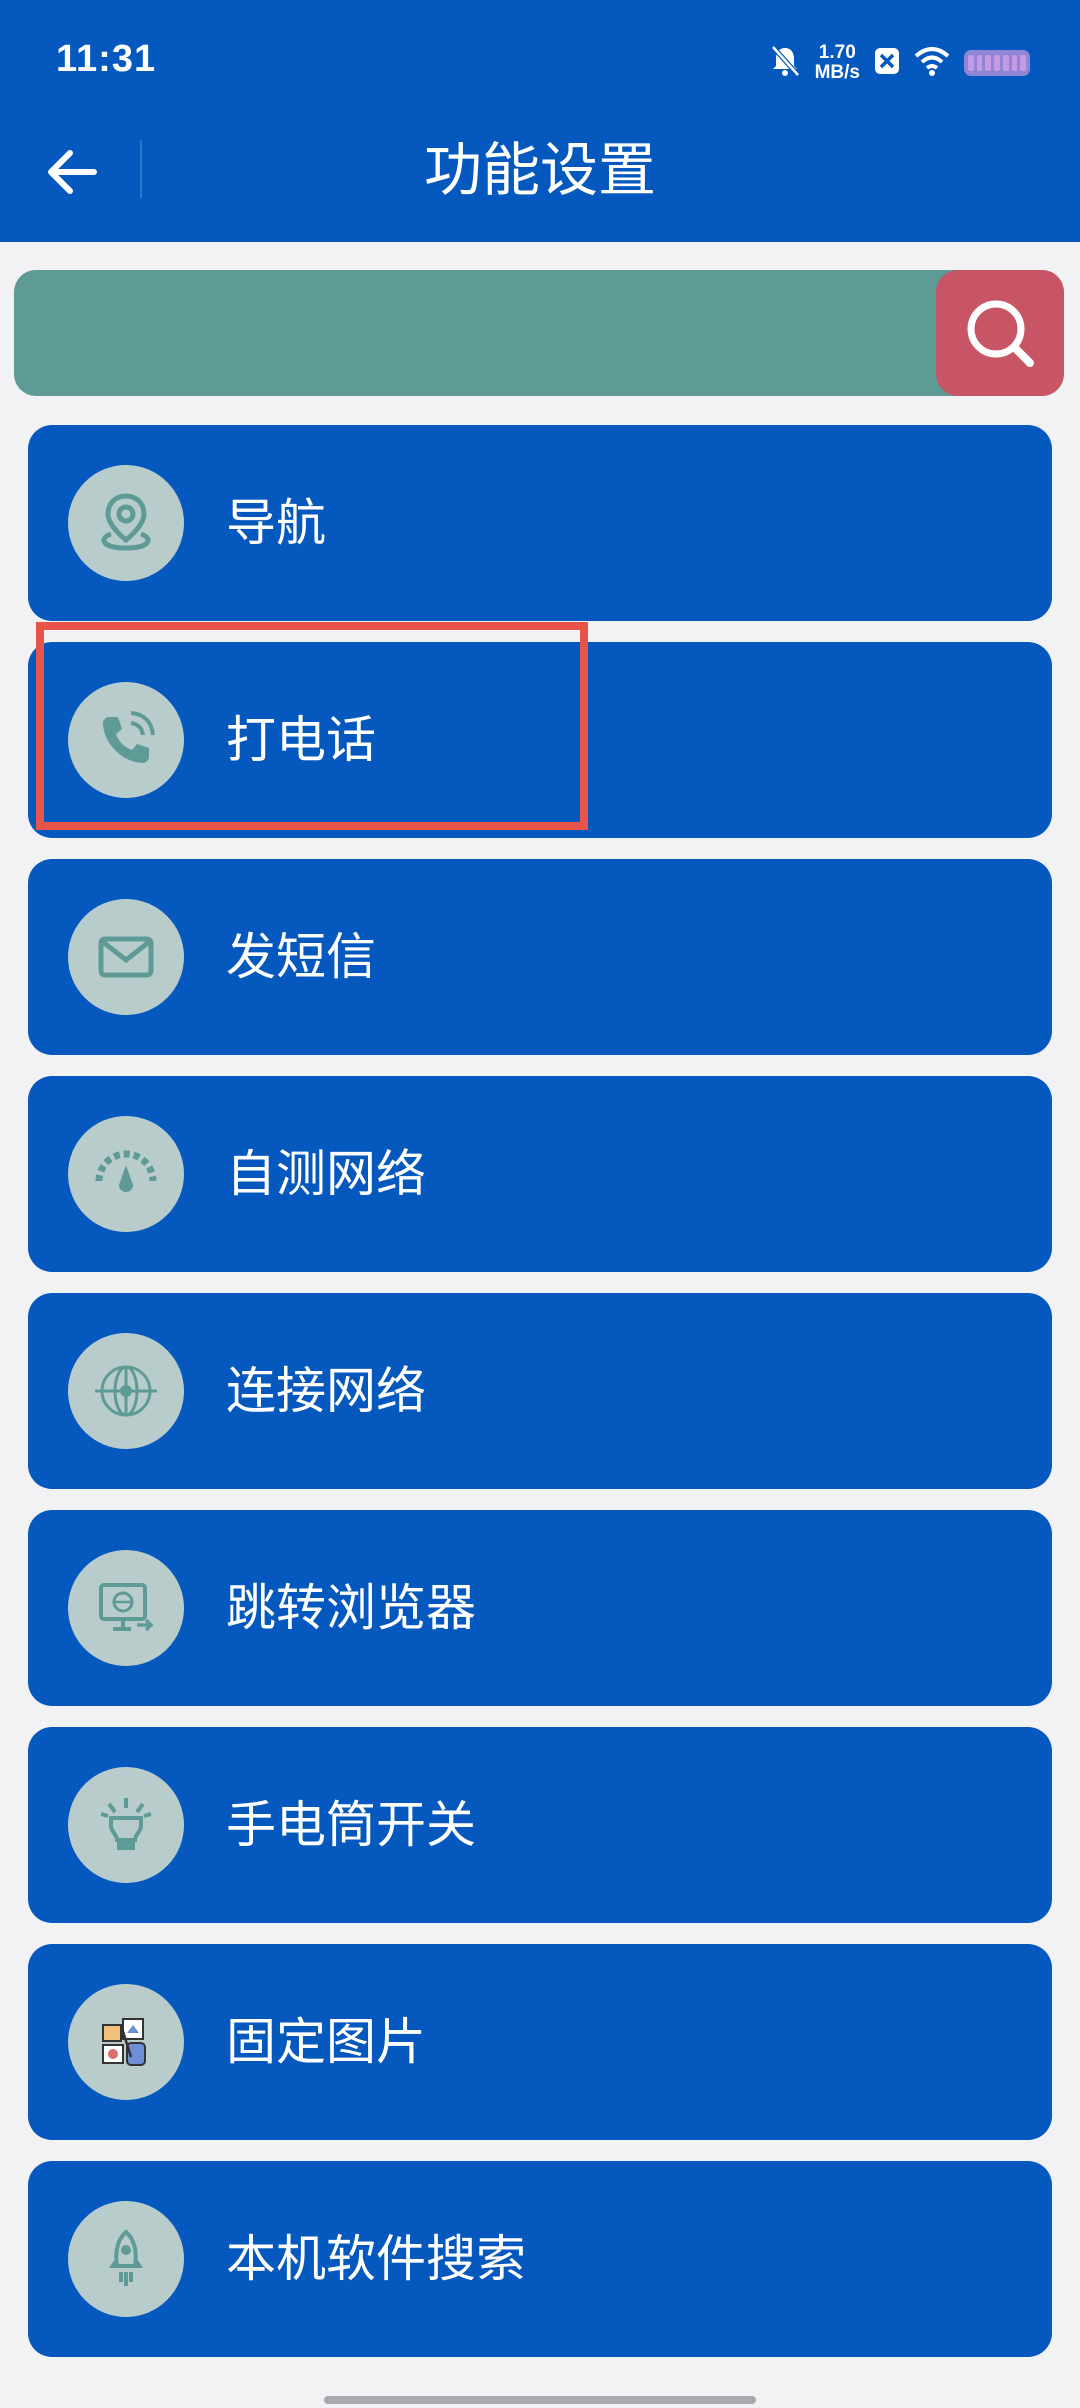  I want to click on list-item-call: 打电话, so click(540, 740).